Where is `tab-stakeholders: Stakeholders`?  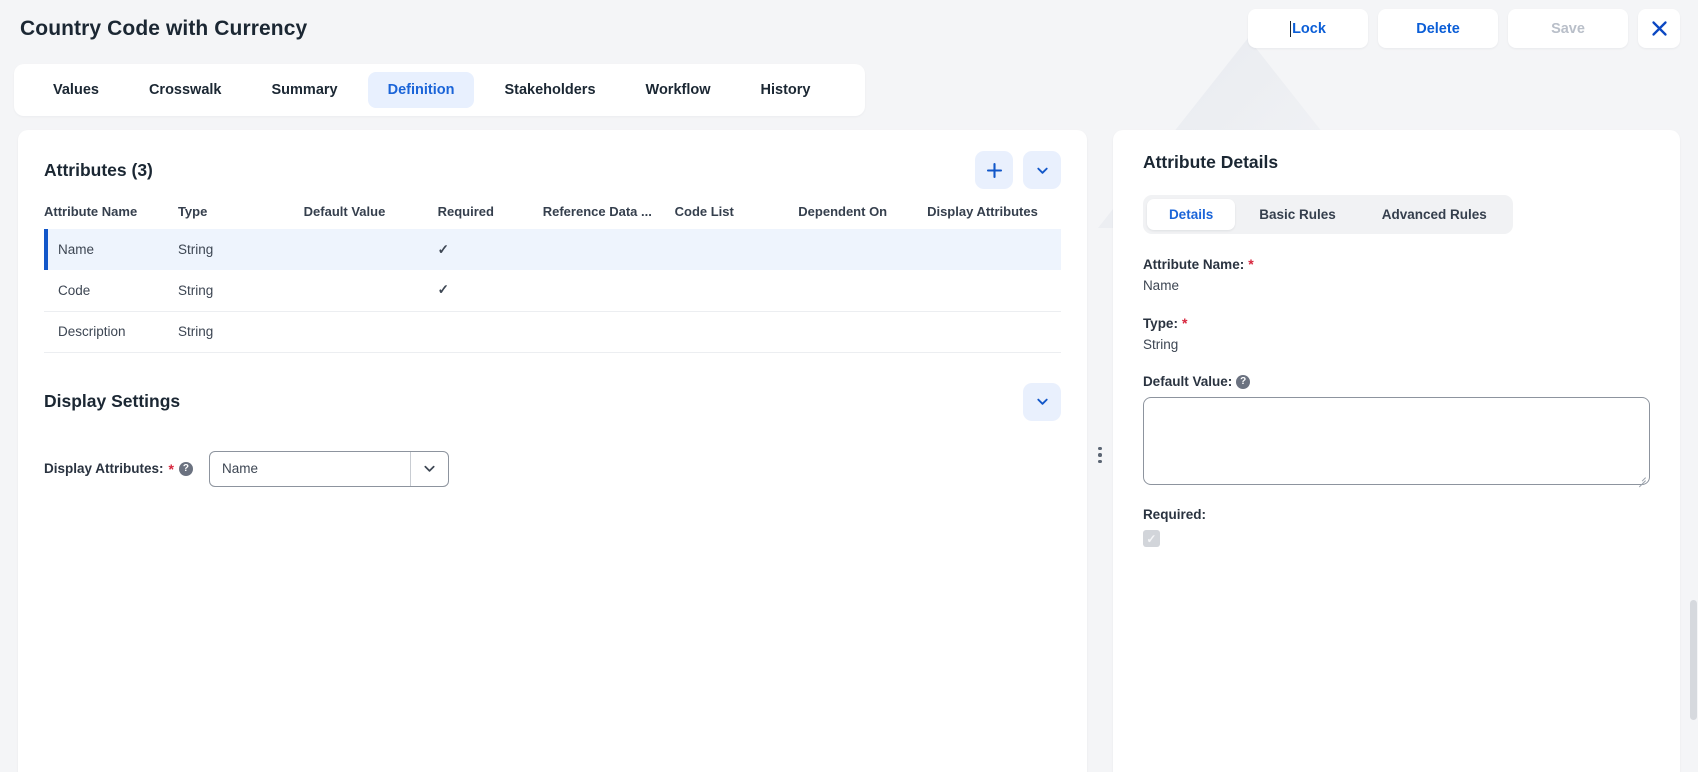
tab-stakeholders: Stakeholders is located at coordinates (549, 90).